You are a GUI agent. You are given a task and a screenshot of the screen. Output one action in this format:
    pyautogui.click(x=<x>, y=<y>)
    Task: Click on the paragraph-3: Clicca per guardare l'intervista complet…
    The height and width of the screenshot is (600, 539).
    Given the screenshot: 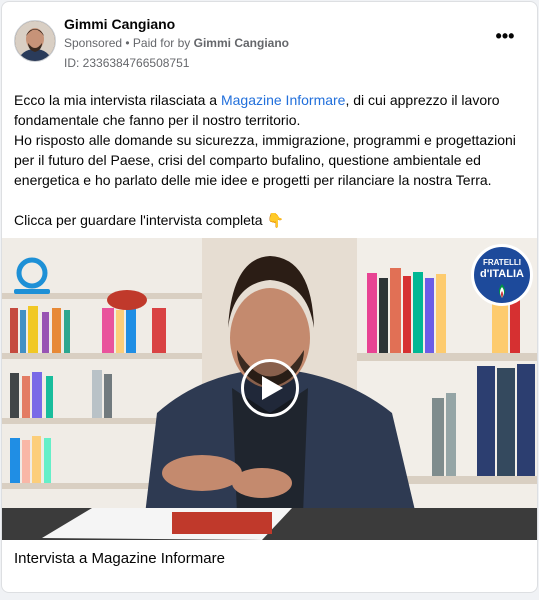 What is the action you would take?
    pyautogui.click(x=149, y=220)
    